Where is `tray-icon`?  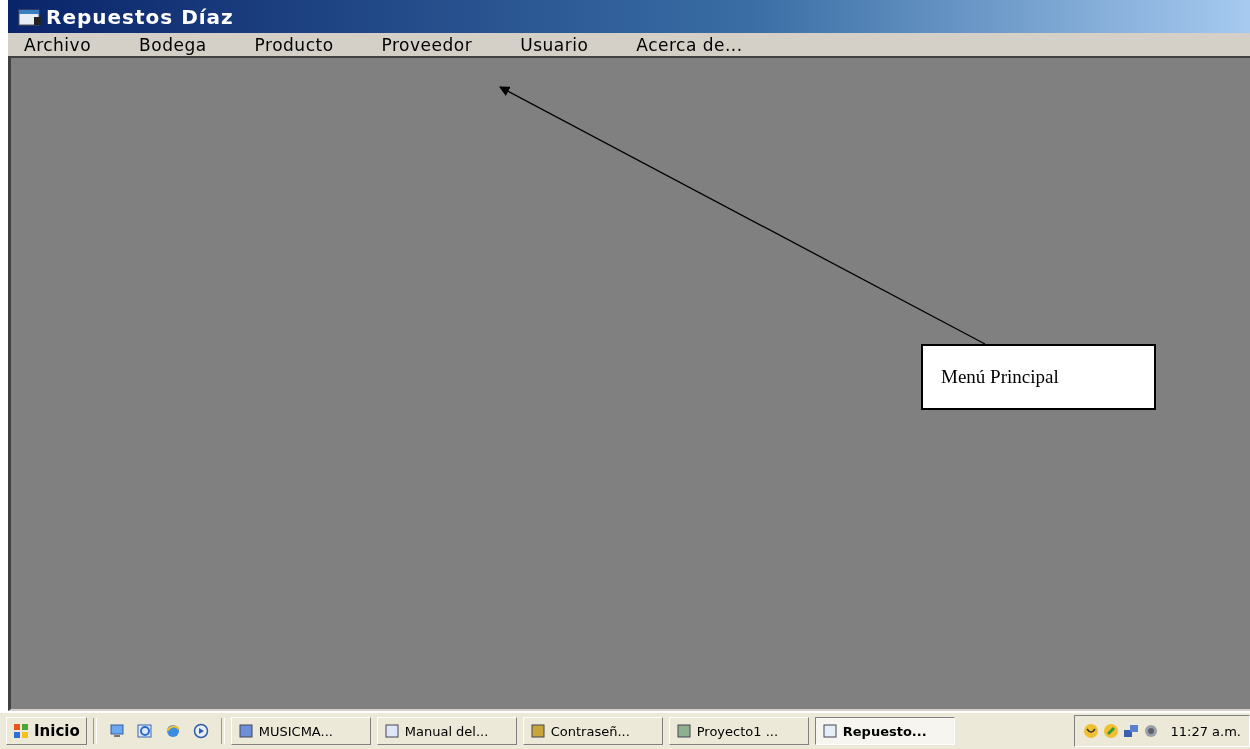 tray-icon is located at coordinates (1090, 731).